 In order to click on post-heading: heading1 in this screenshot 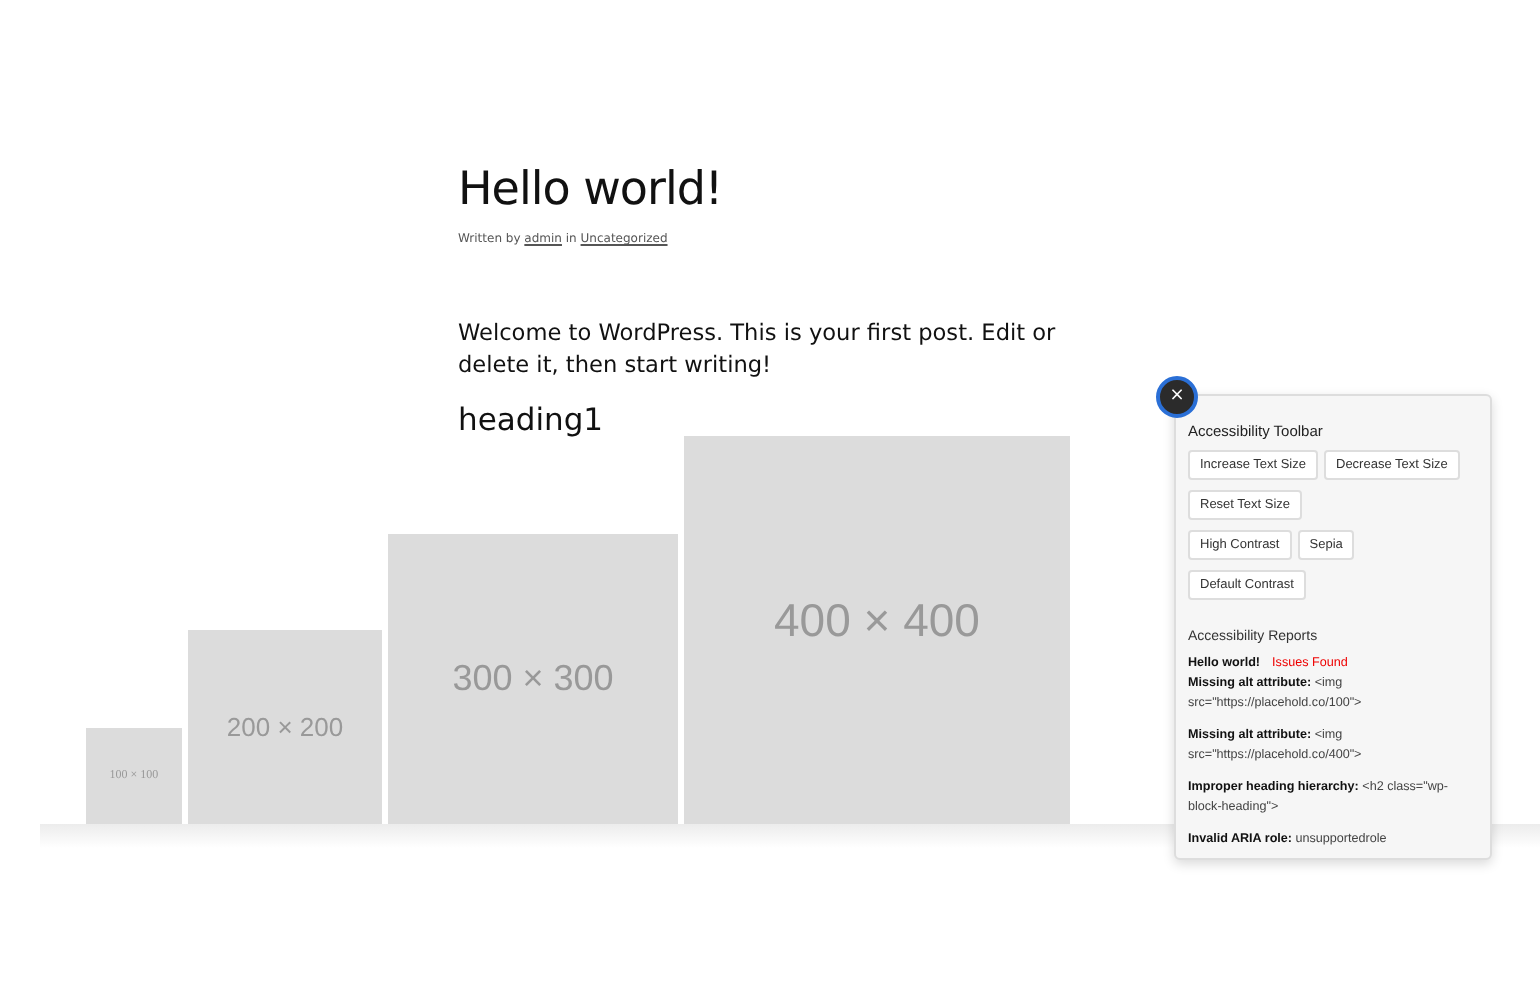, I will do `click(532, 420)`.